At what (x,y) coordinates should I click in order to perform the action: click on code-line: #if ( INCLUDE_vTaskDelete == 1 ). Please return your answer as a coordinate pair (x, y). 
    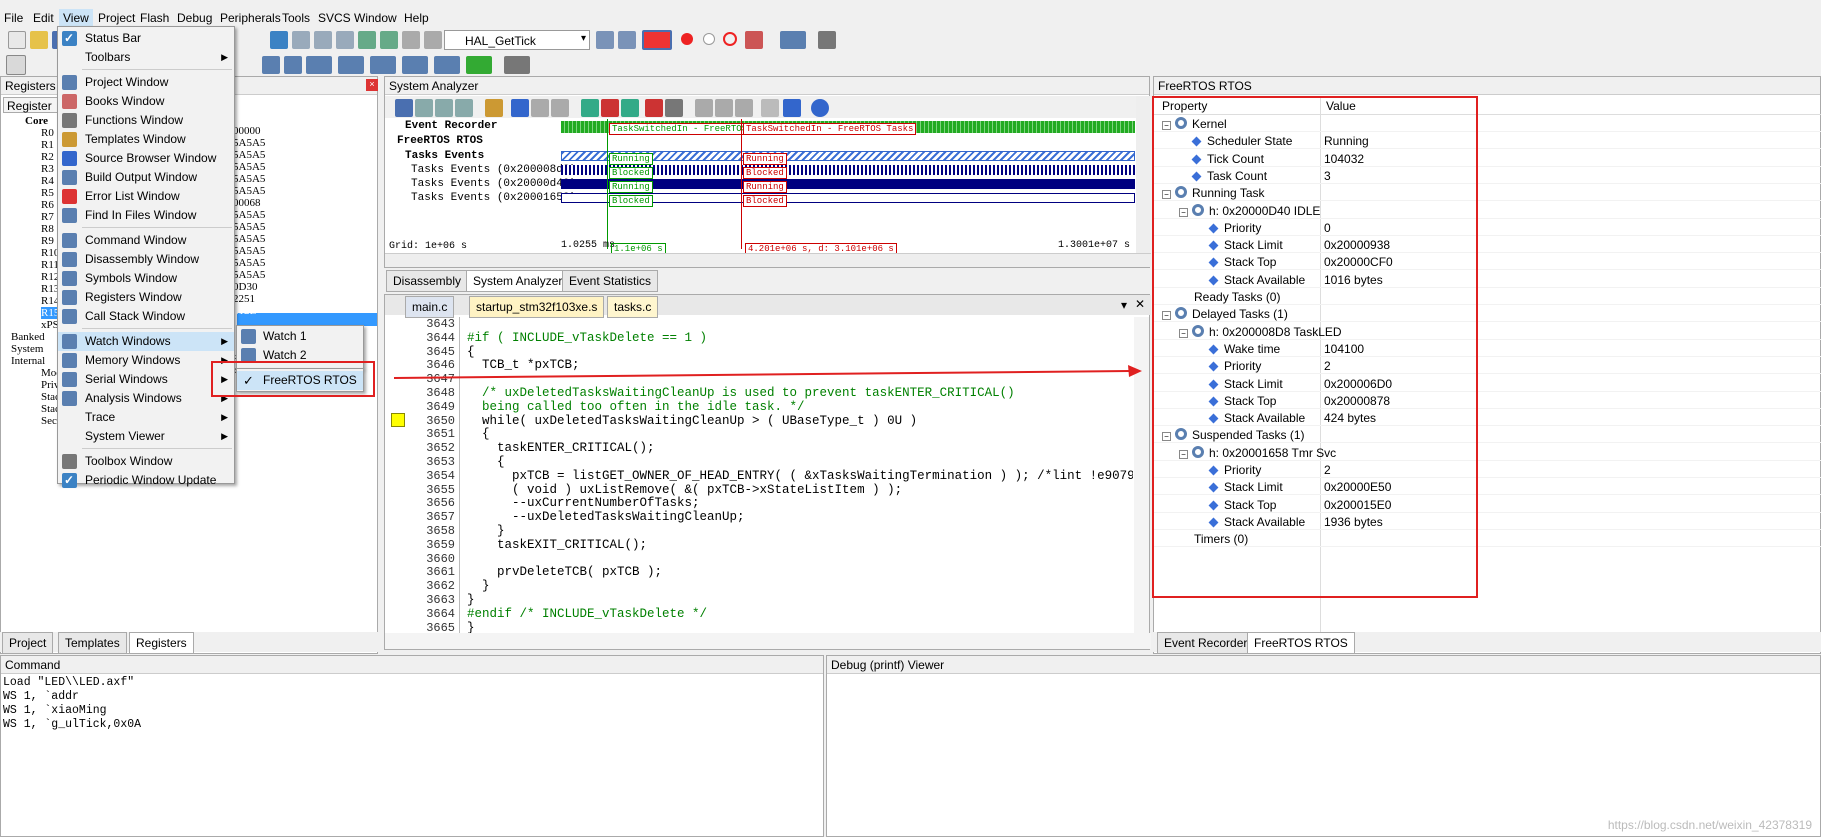
    Looking at the image, I should click on (587, 338).